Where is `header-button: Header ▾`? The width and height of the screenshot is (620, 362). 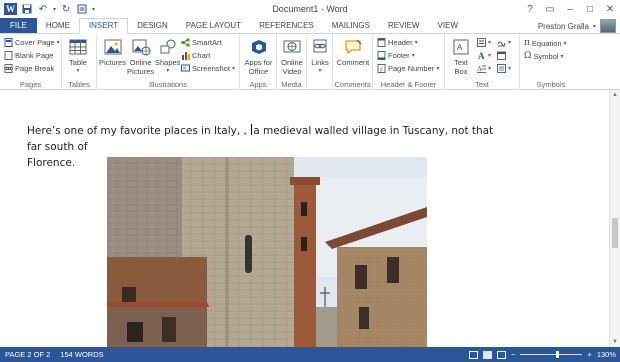
header-button: Header ▾ is located at coordinates (397, 42).